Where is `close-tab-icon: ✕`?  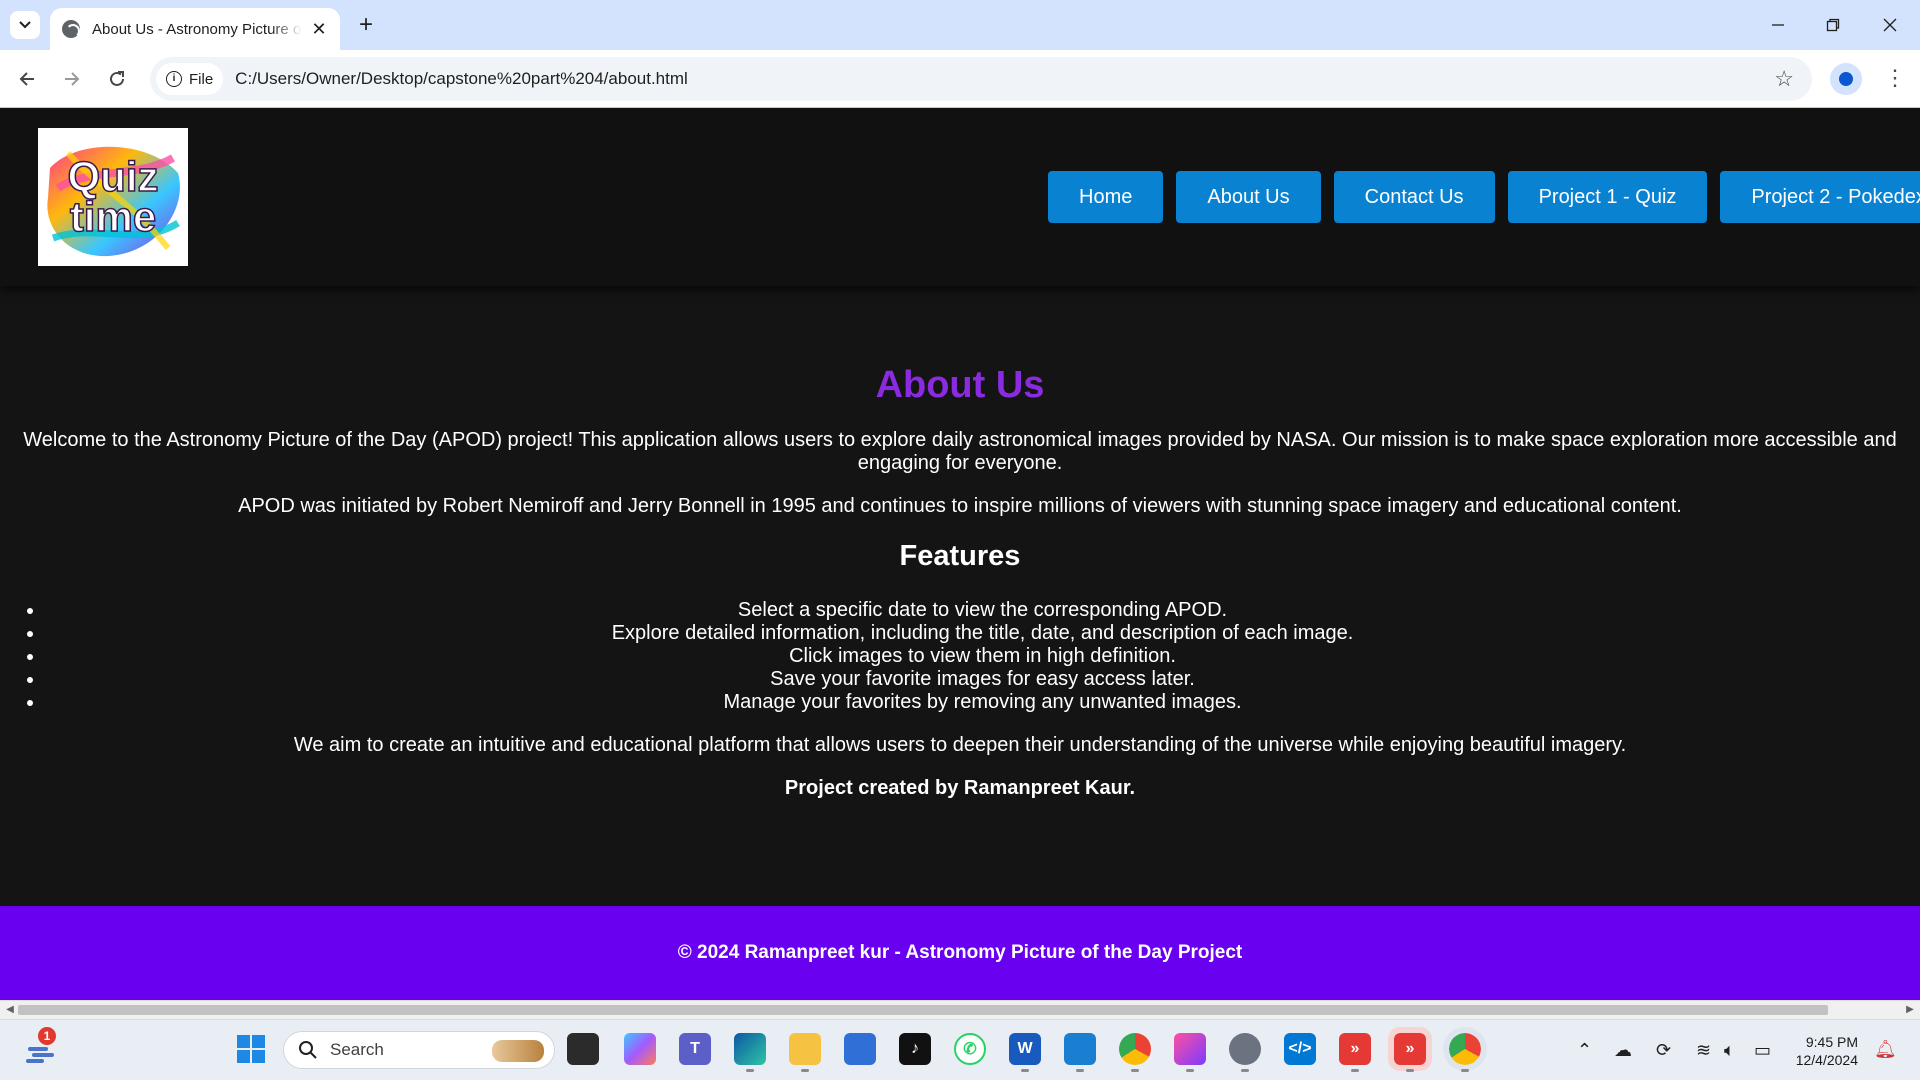
close-tab-icon: ✕ is located at coordinates (319, 29).